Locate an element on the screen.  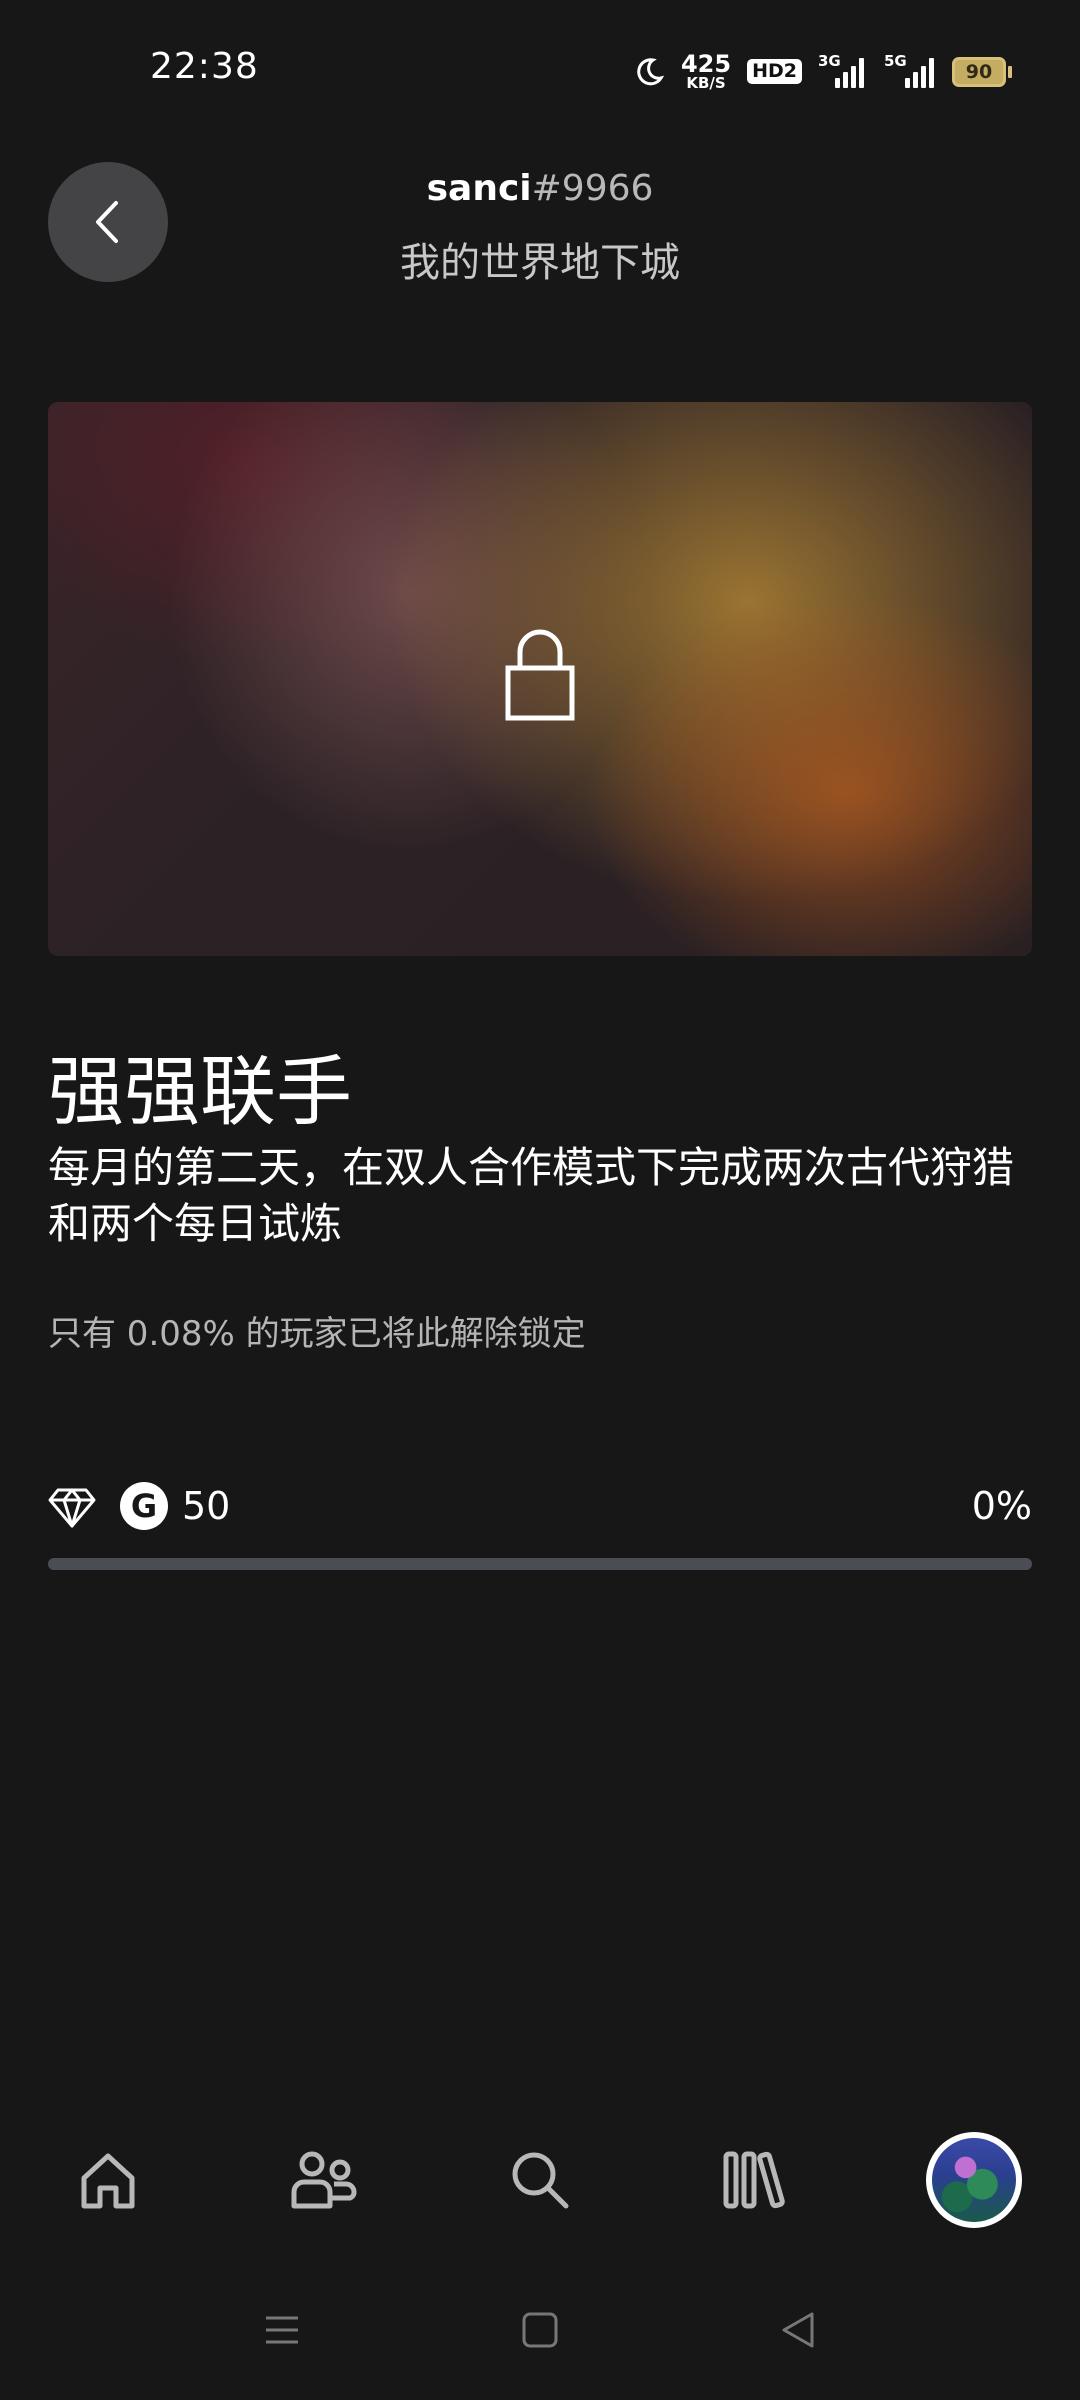
home-square-icon is located at coordinates (540, 2330).